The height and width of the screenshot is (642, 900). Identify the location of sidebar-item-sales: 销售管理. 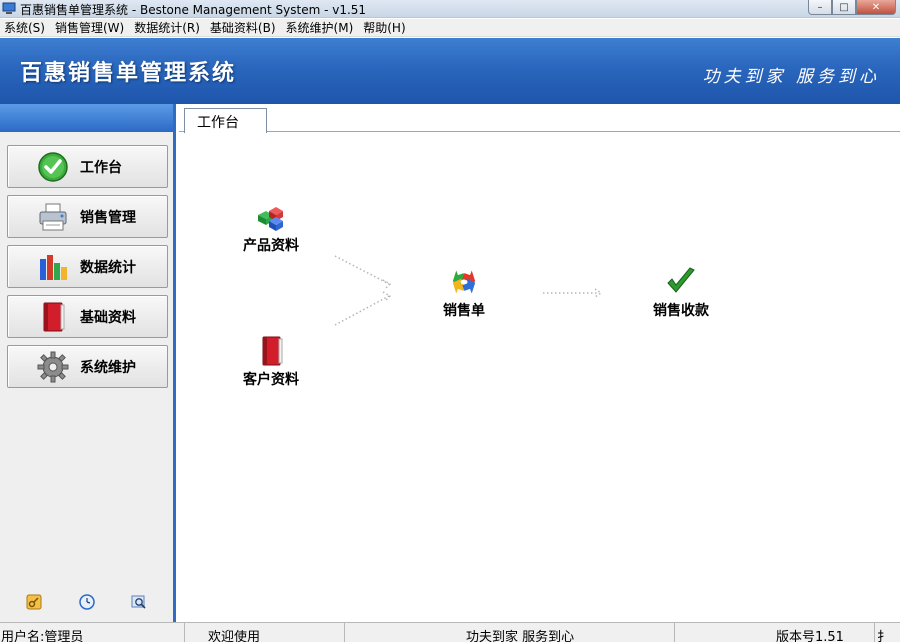
(87, 216).